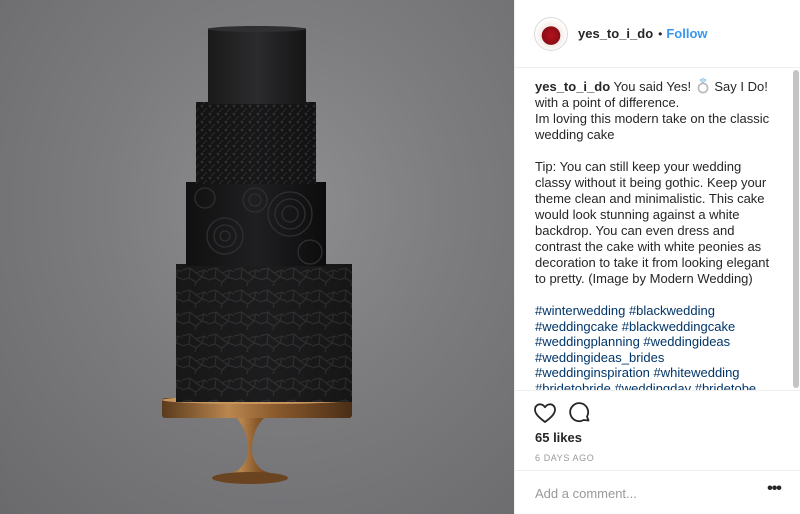 This screenshot has width=800, height=514. I want to click on profile-avatar, so click(551, 33).